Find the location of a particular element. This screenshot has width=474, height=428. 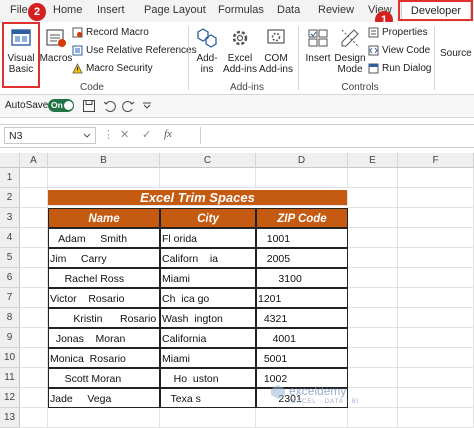

table-cell: 5001 is located at coordinates (302, 358).